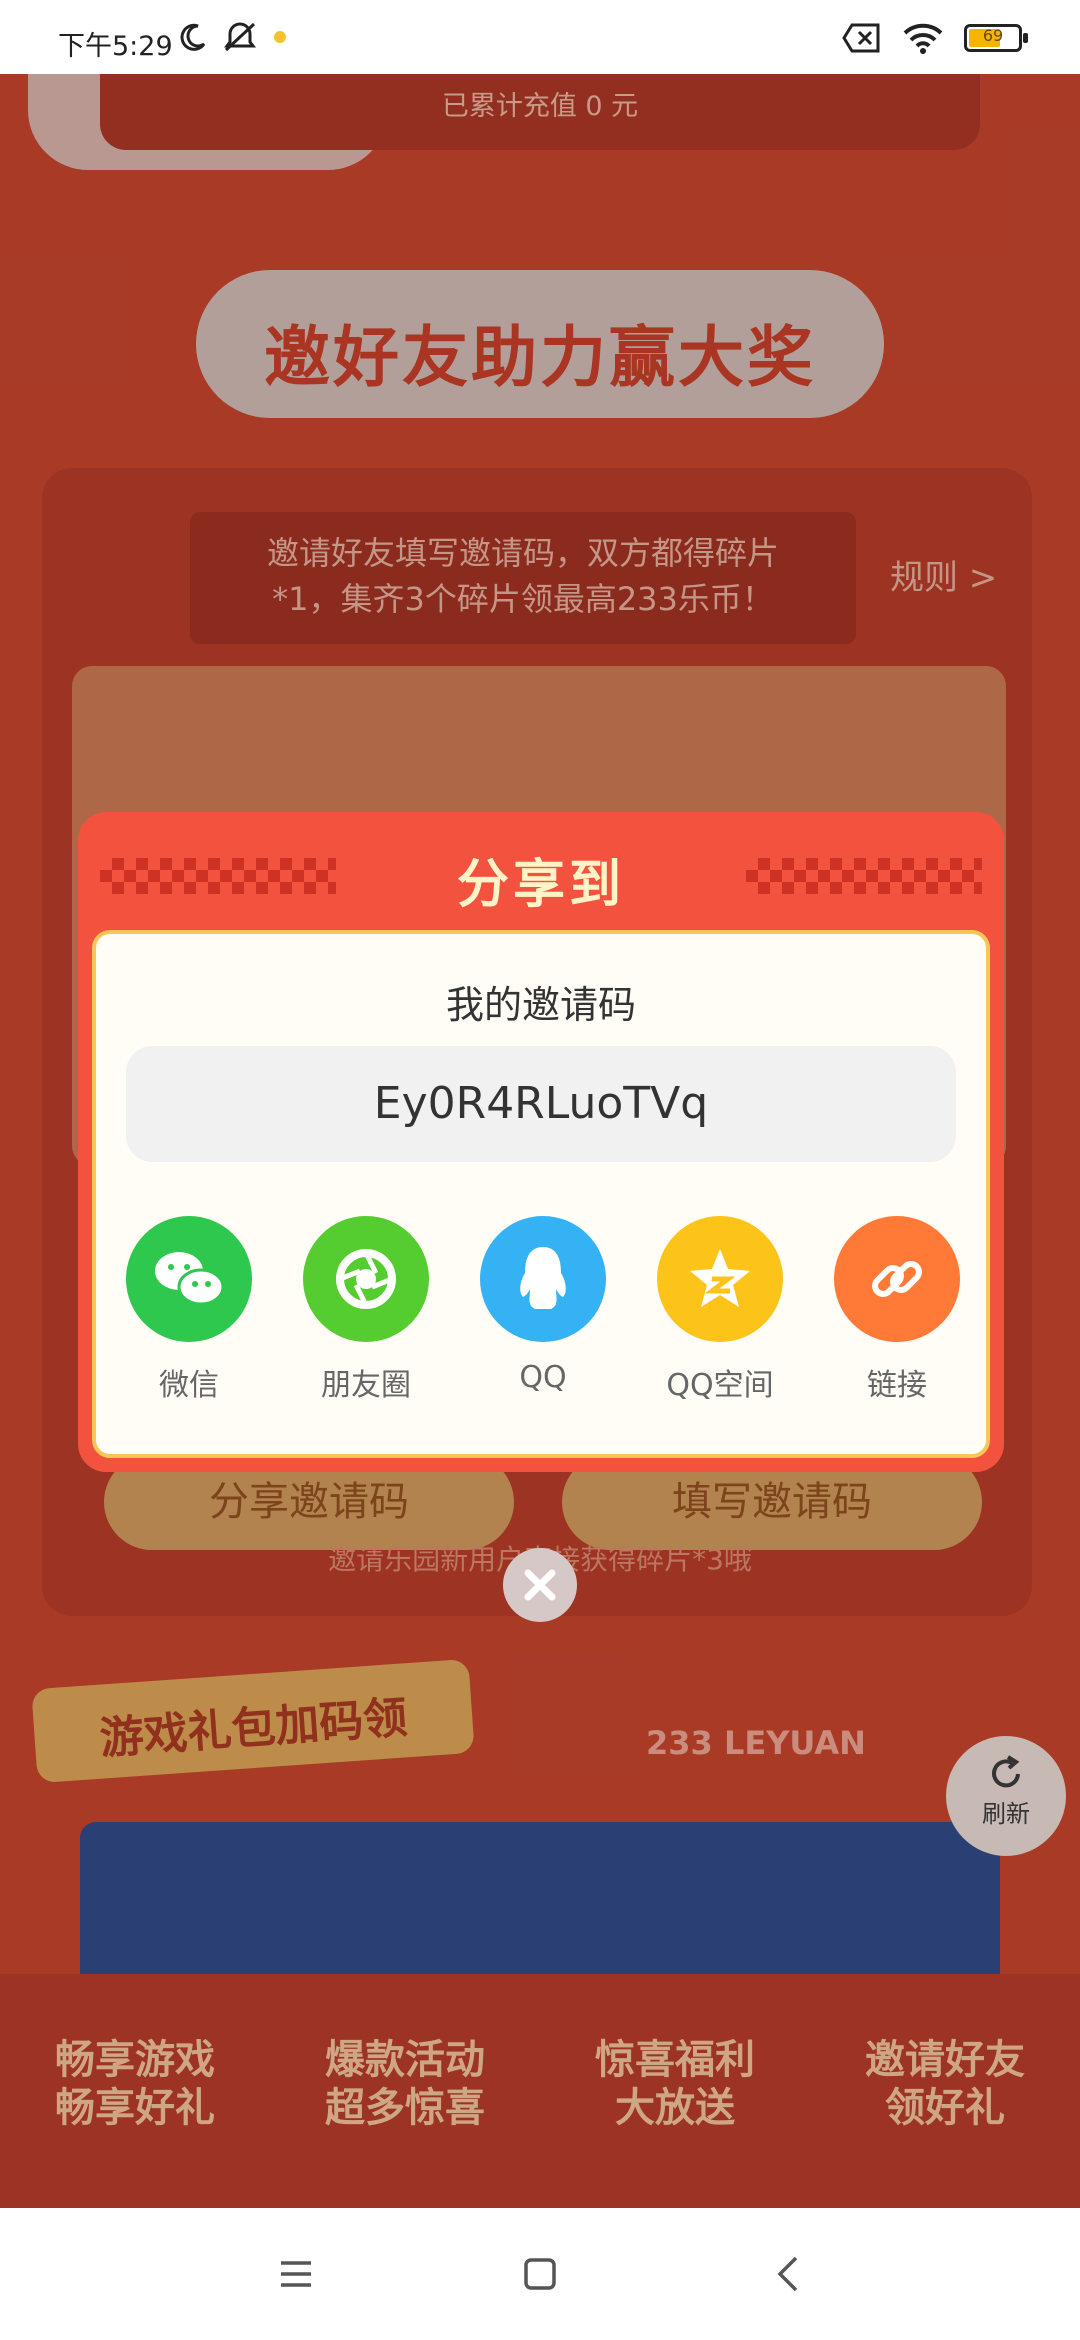 The height and width of the screenshot is (2340, 1080). What do you see at coordinates (543, 1377) in the screenshot?
I see `share-label: QQ` at bounding box center [543, 1377].